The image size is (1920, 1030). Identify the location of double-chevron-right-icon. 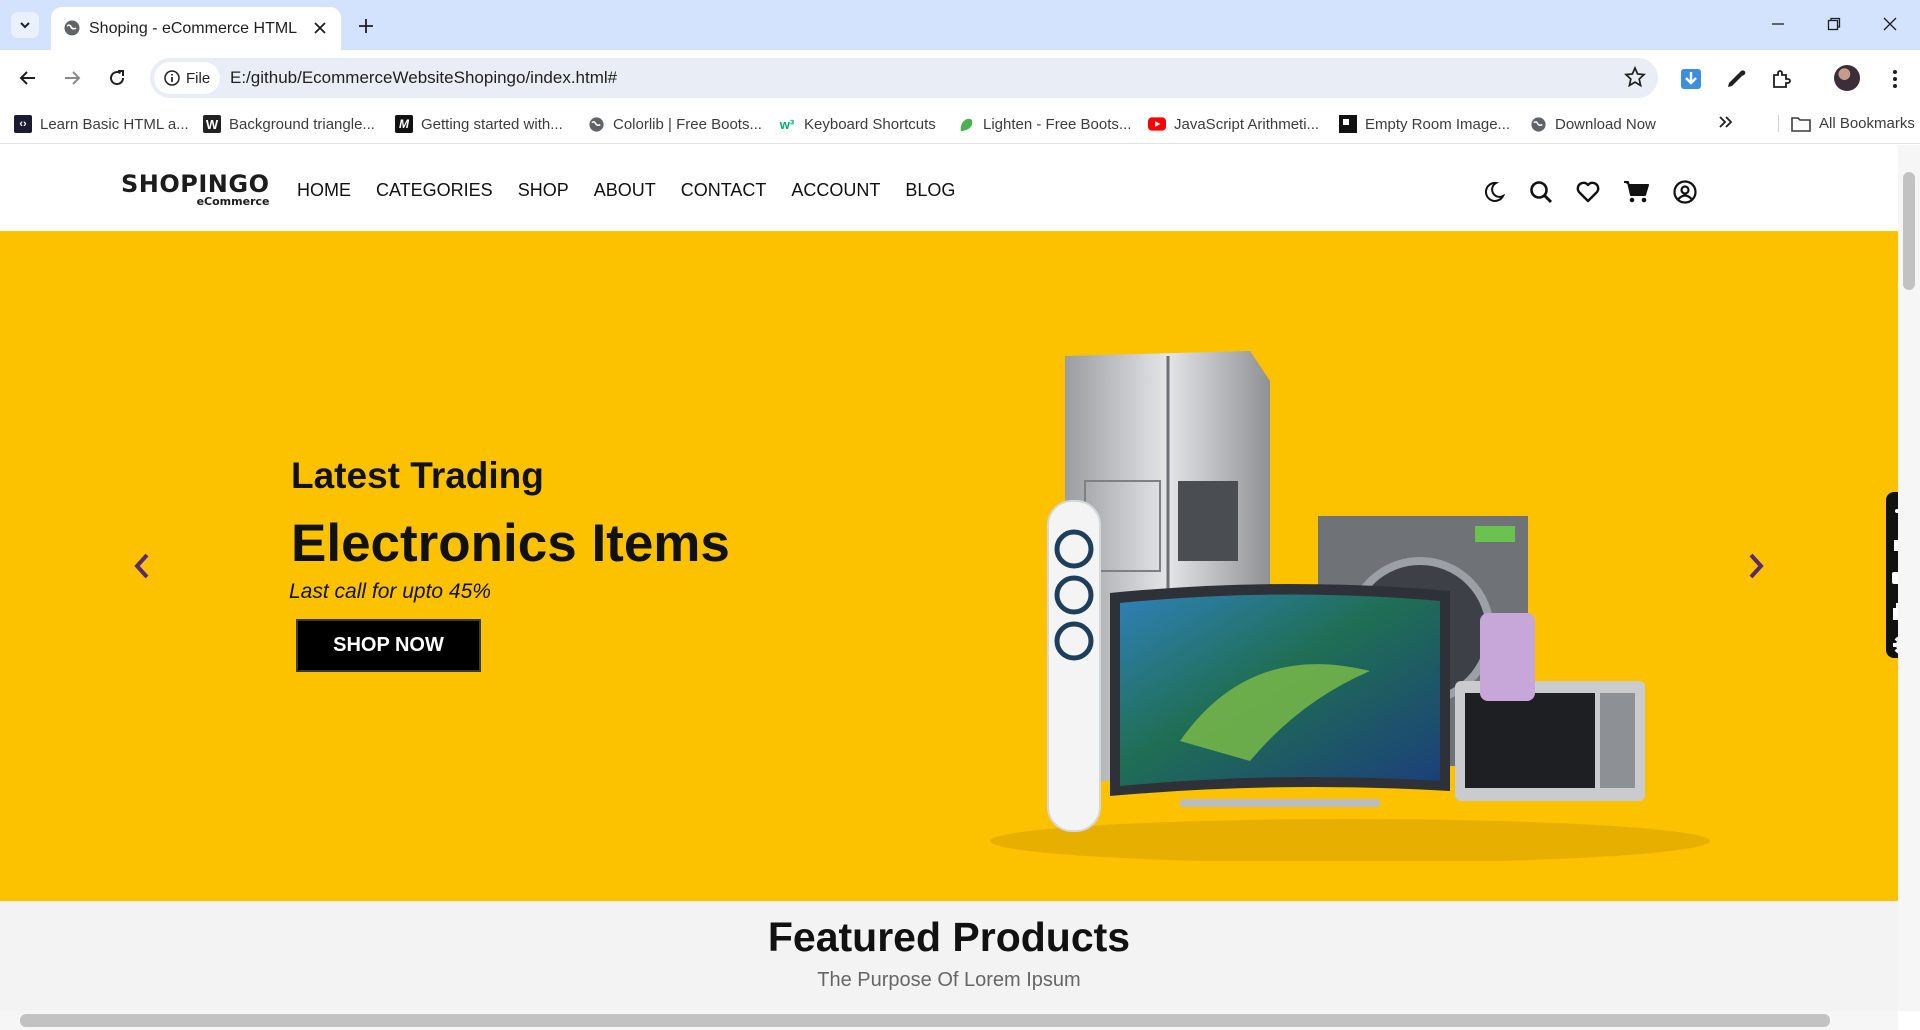
(1726, 122).